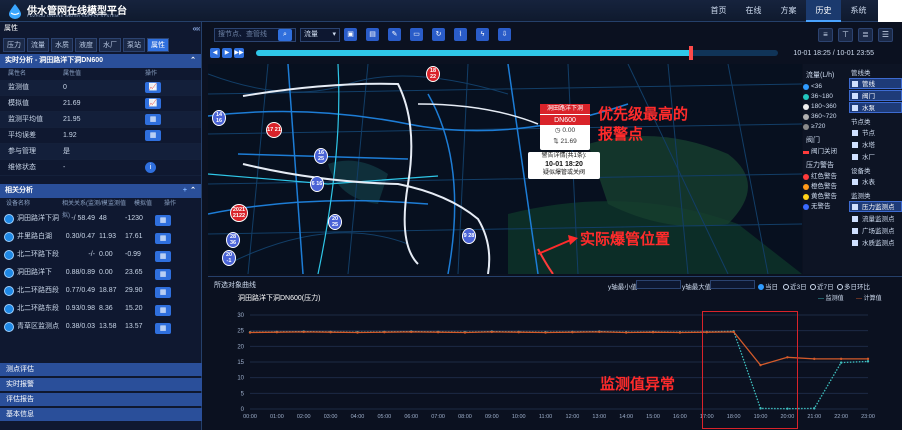 Image resolution: width=902 pixels, height=430 pixels. I want to click on bag-icon: ▣, so click(350, 34).